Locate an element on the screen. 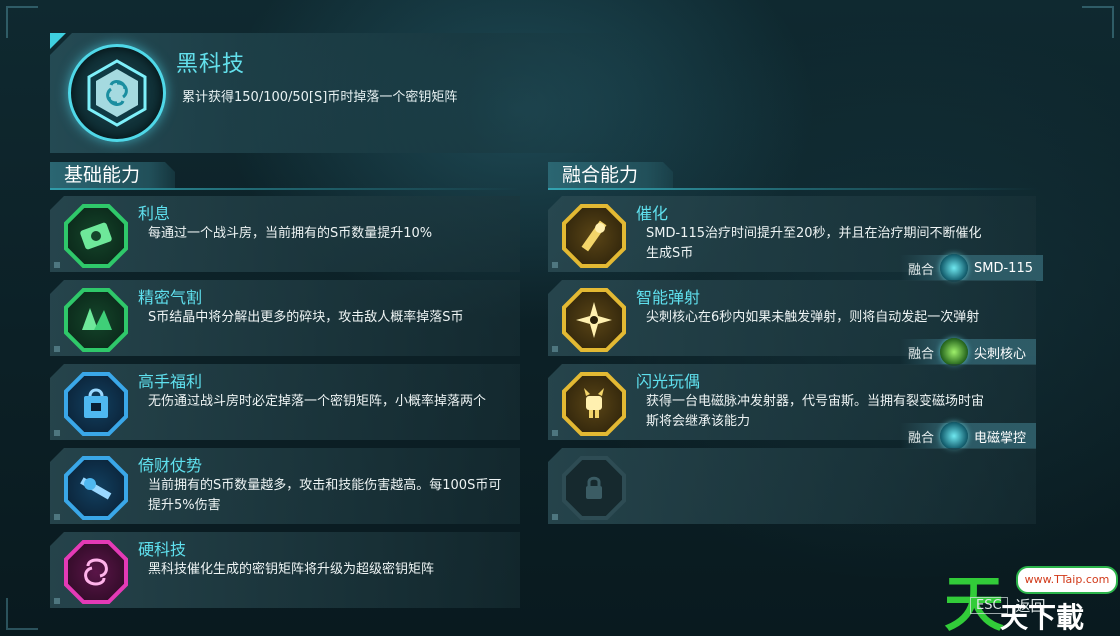 The width and height of the screenshot is (1120, 636). basic-ability-card: 精密气割 S币结晶中将分解出更多的碎块，攻击敌人概率掉落S币 is located at coordinates (285, 318).